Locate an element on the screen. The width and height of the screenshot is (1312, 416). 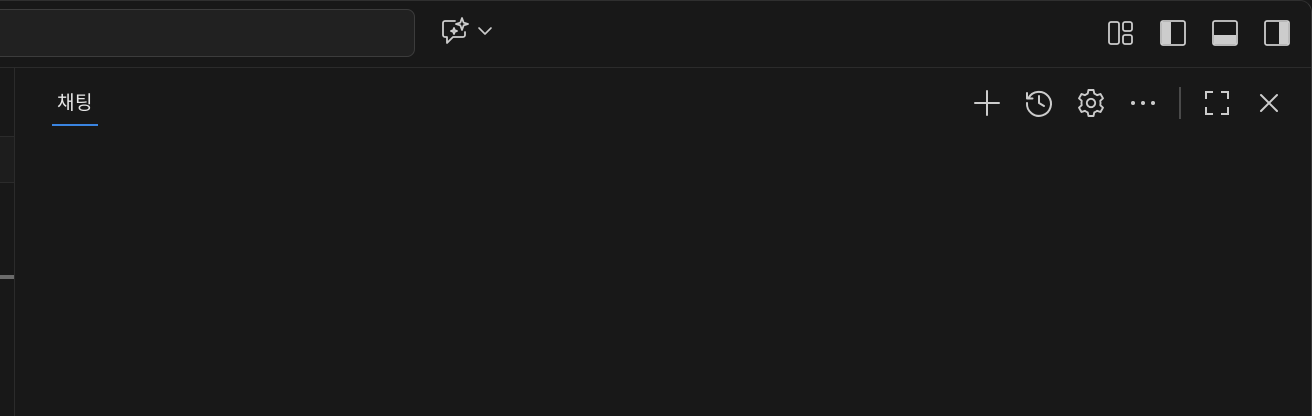
fullscreen-icon is located at coordinates (1217, 103).